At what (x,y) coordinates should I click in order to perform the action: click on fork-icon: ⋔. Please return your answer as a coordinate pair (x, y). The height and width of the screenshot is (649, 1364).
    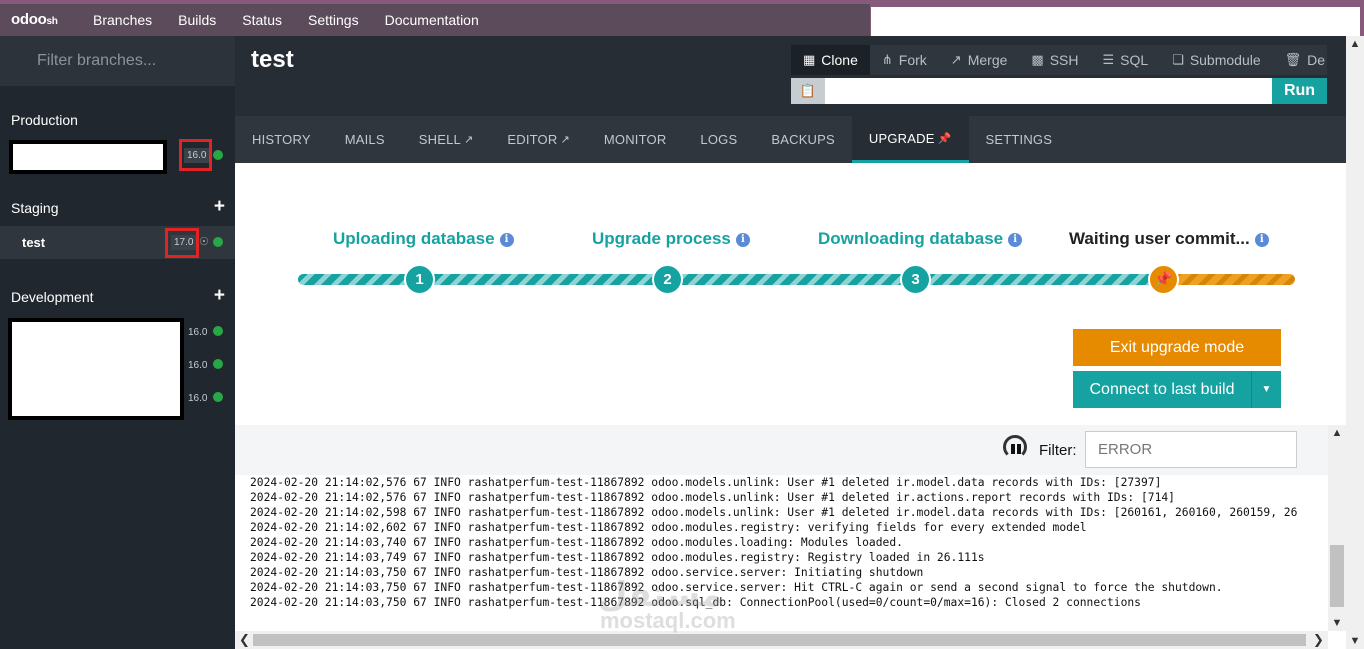
    Looking at the image, I should click on (887, 59).